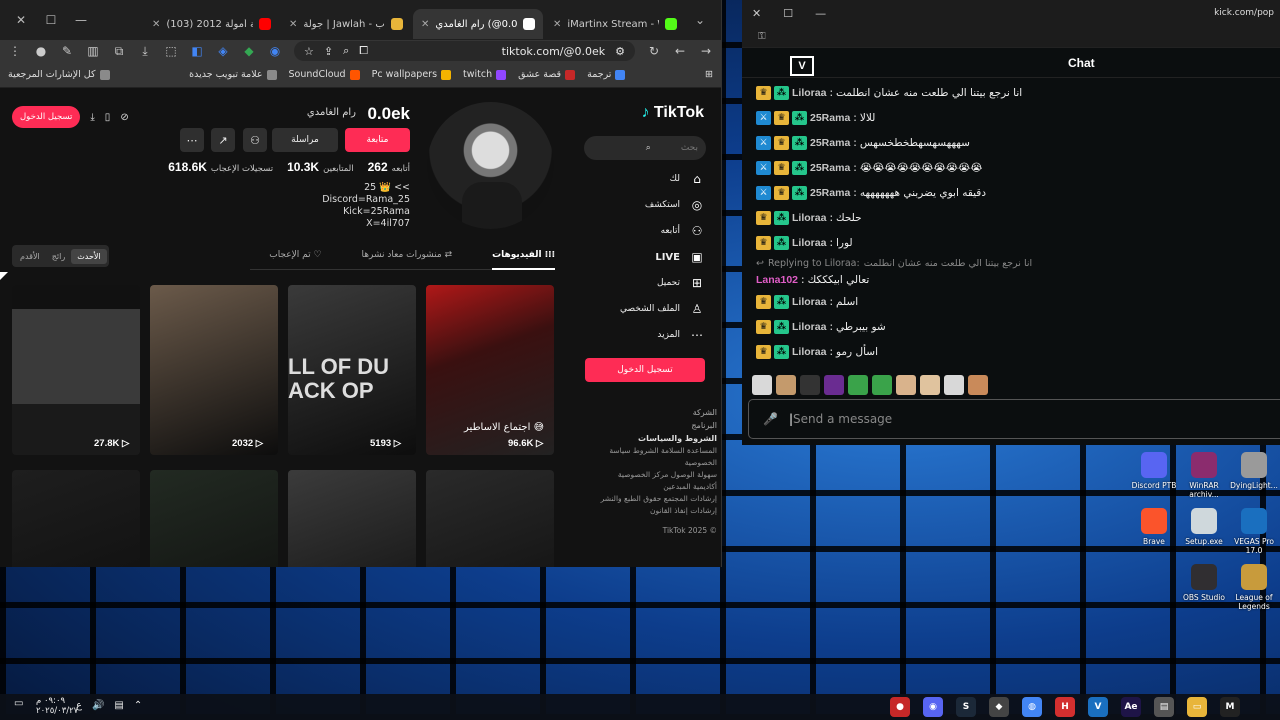 The width and height of the screenshot is (1280, 720). Describe the element at coordinates (93, 51) in the screenshot. I see `sidebar-icon: ▥` at that location.